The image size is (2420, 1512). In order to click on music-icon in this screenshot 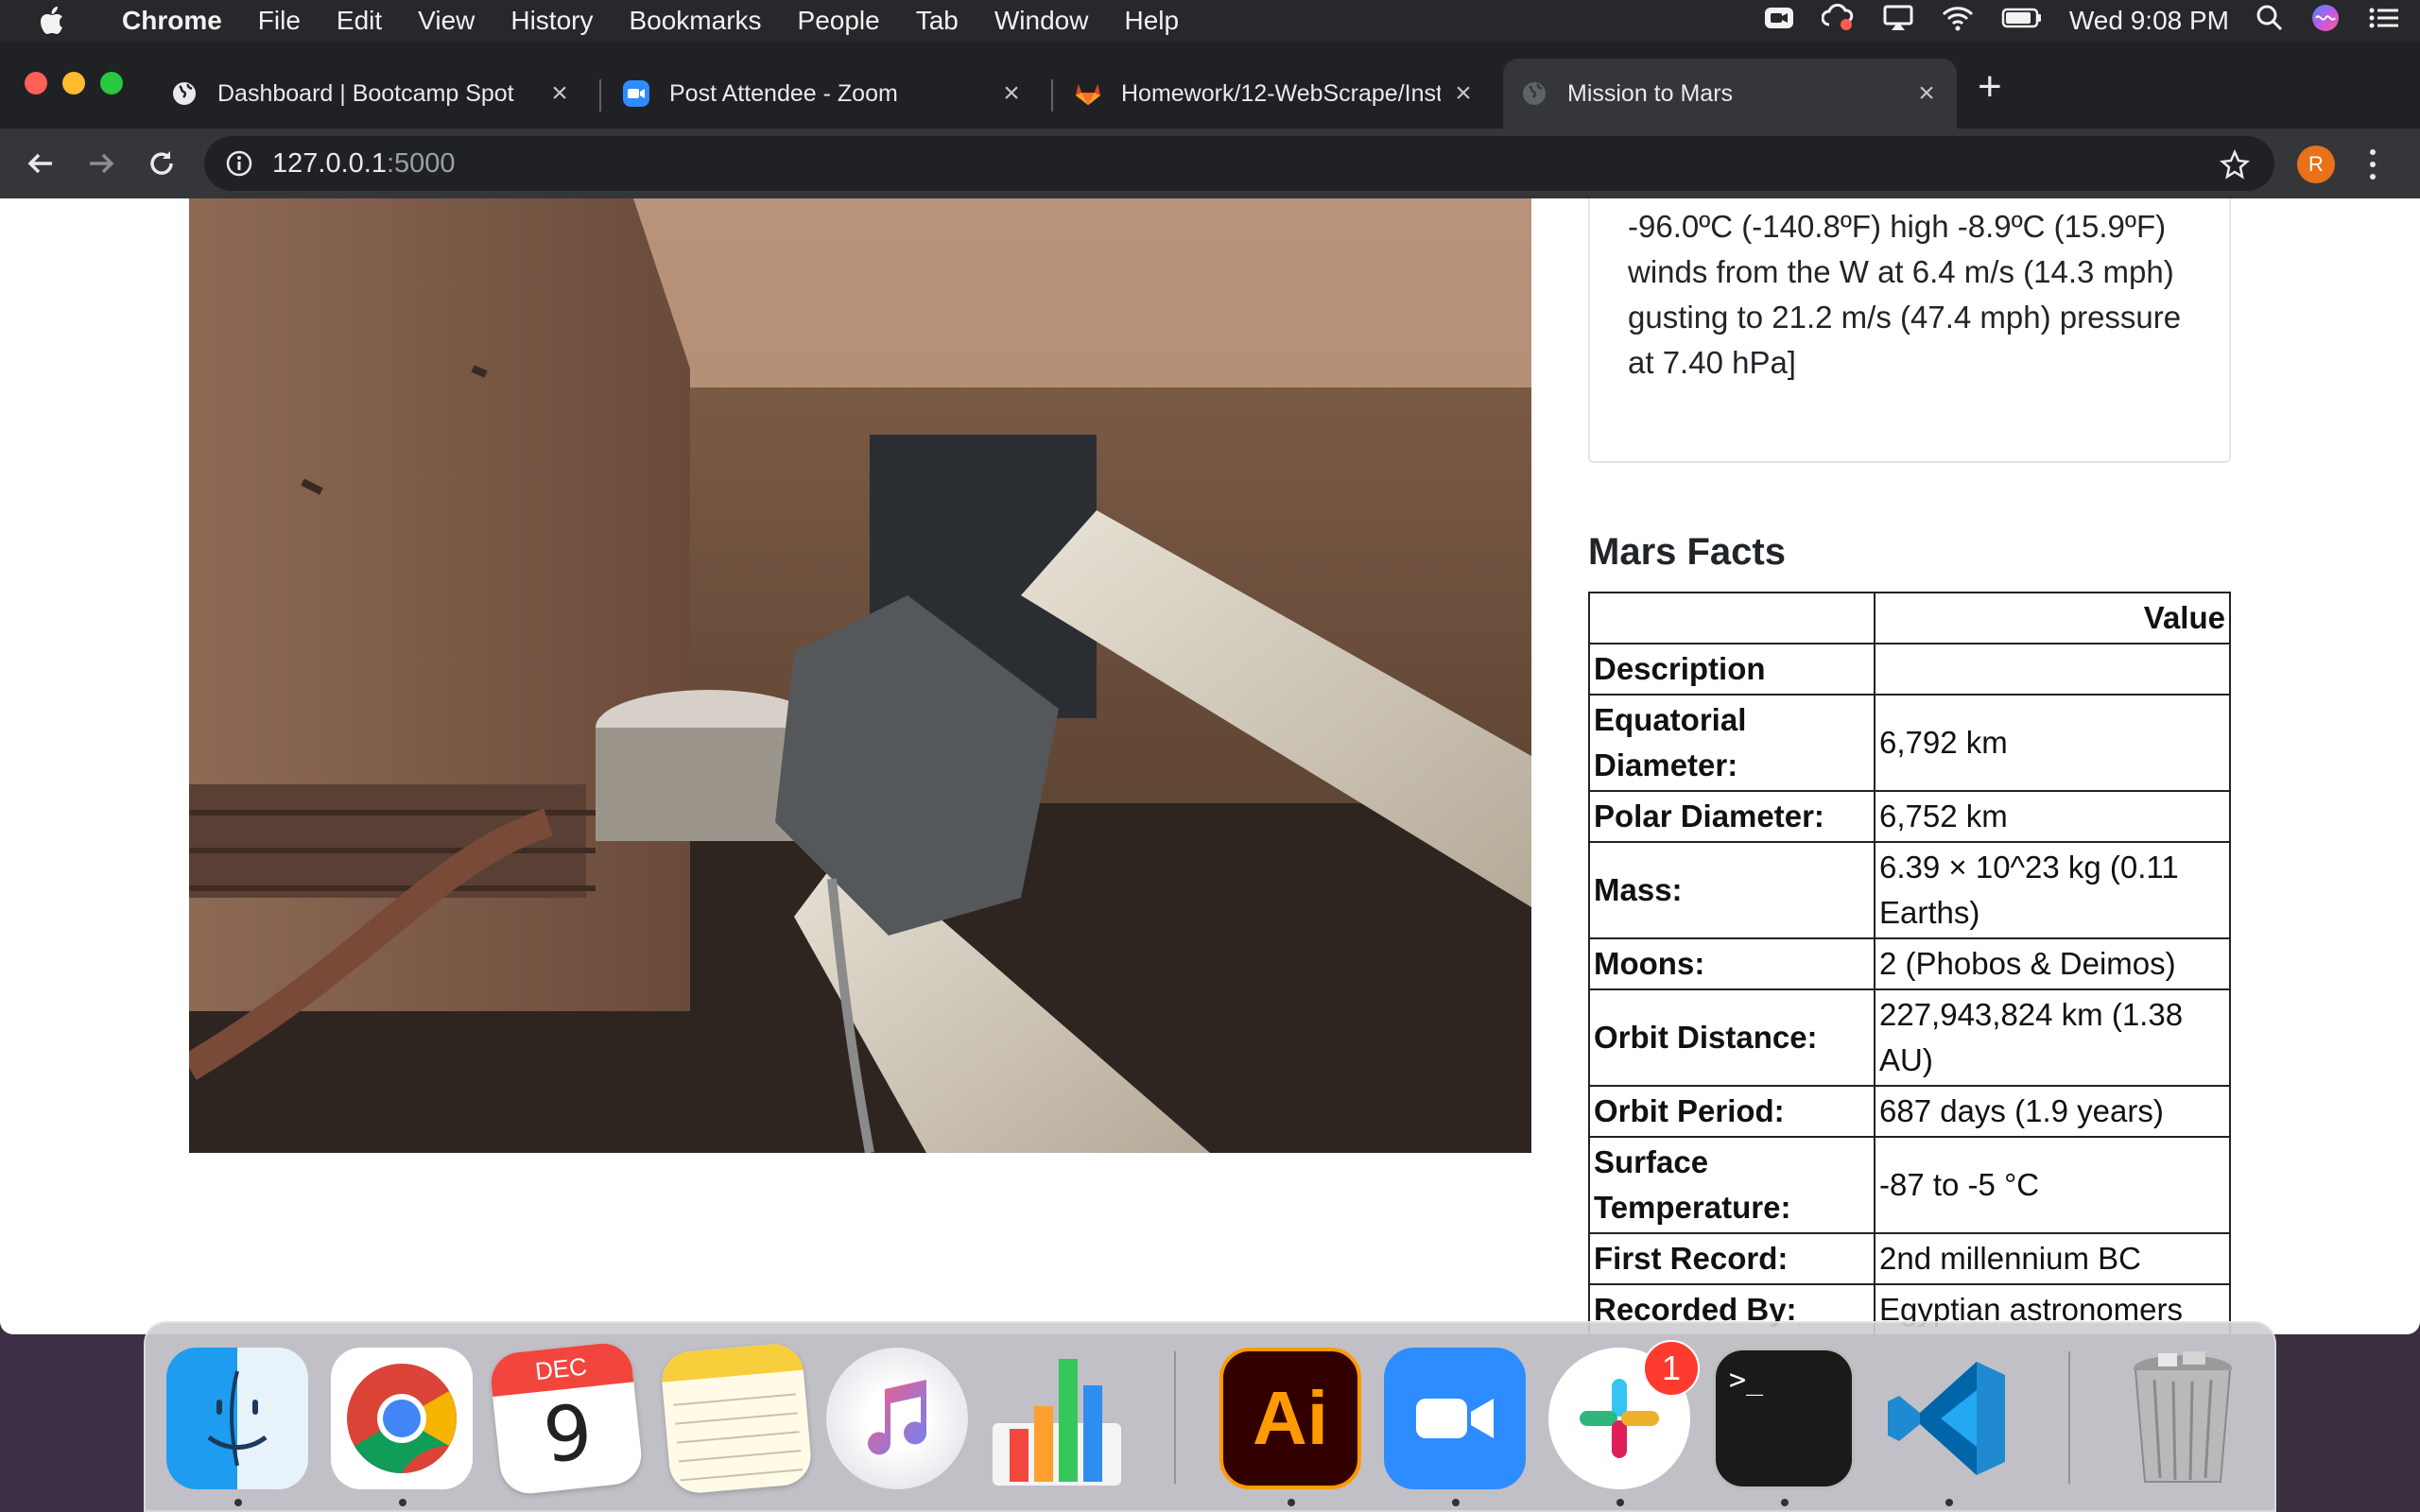, I will do `click(897, 1418)`.